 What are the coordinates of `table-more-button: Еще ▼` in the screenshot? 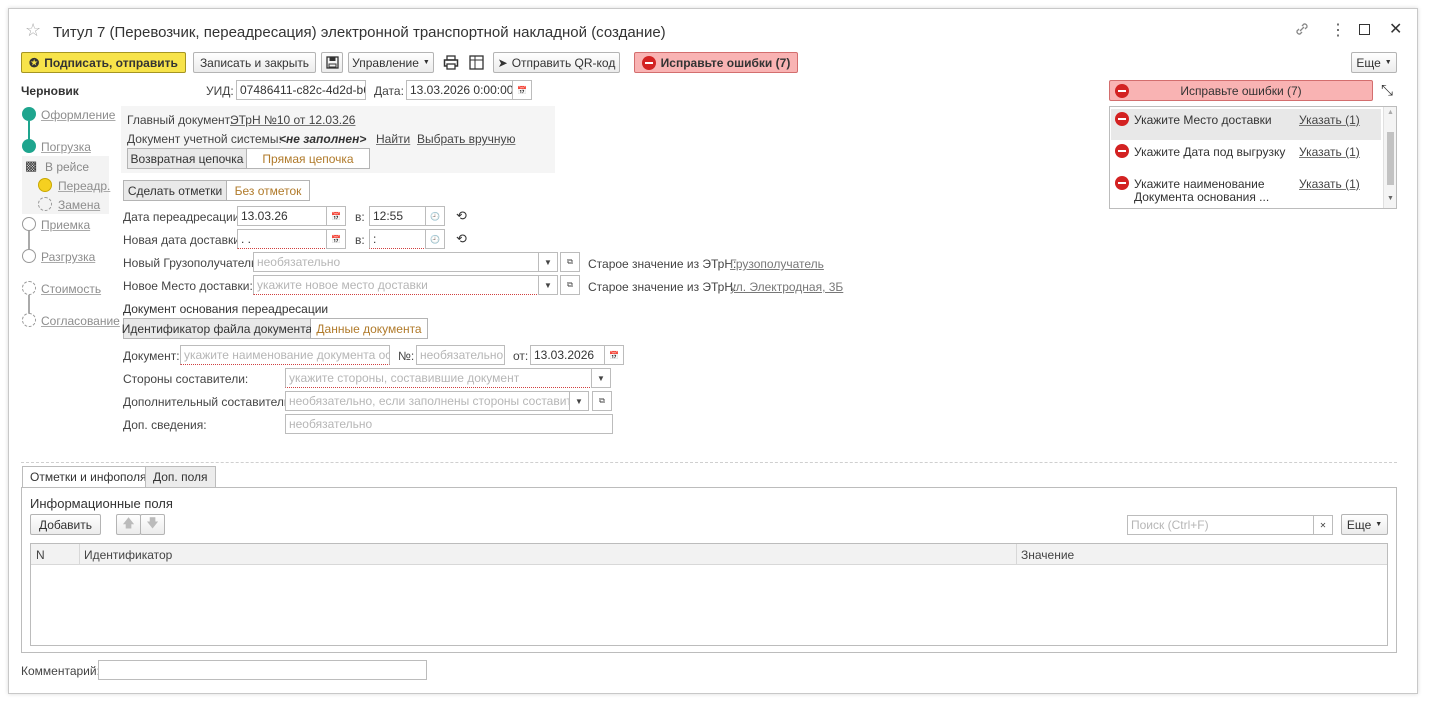 It's located at (1364, 524).